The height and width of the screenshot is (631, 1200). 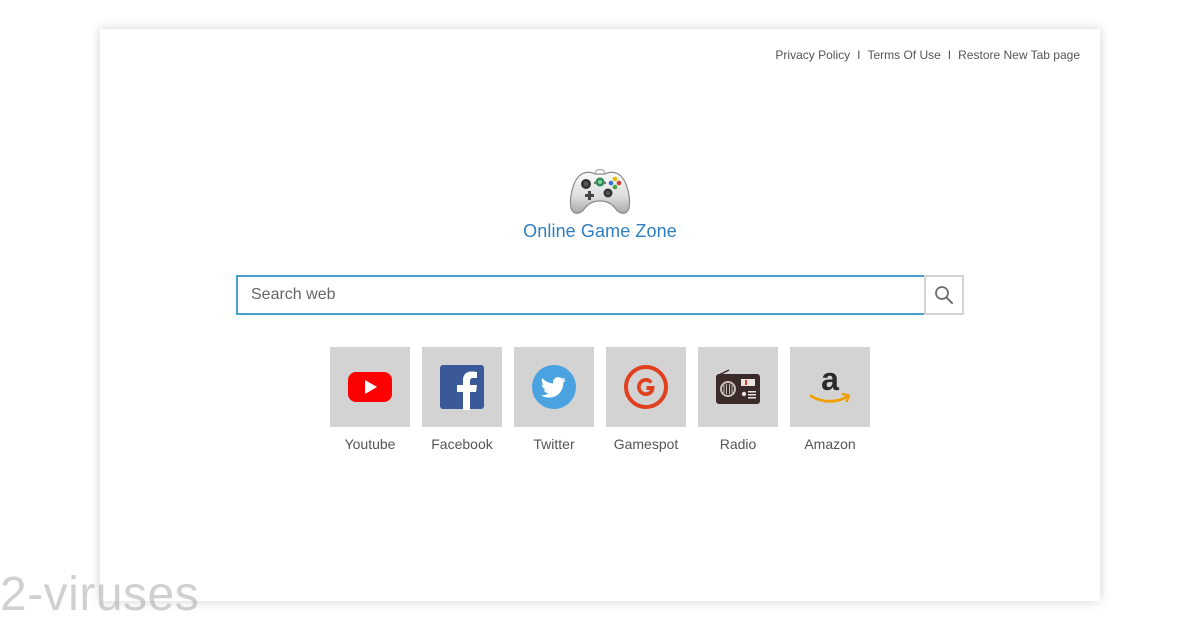 I want to click on search-icon, so click(x=944, y=295).